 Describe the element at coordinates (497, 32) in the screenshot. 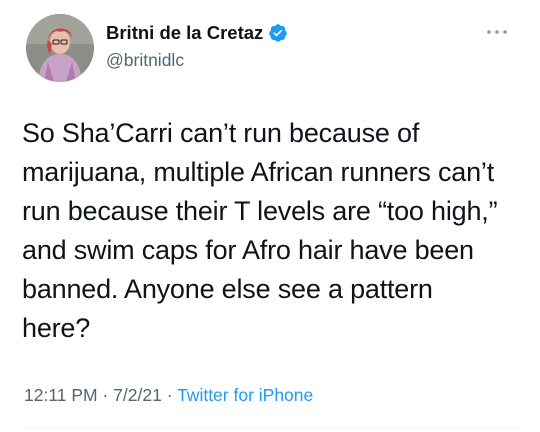

I see `more-options-icon` at that location.